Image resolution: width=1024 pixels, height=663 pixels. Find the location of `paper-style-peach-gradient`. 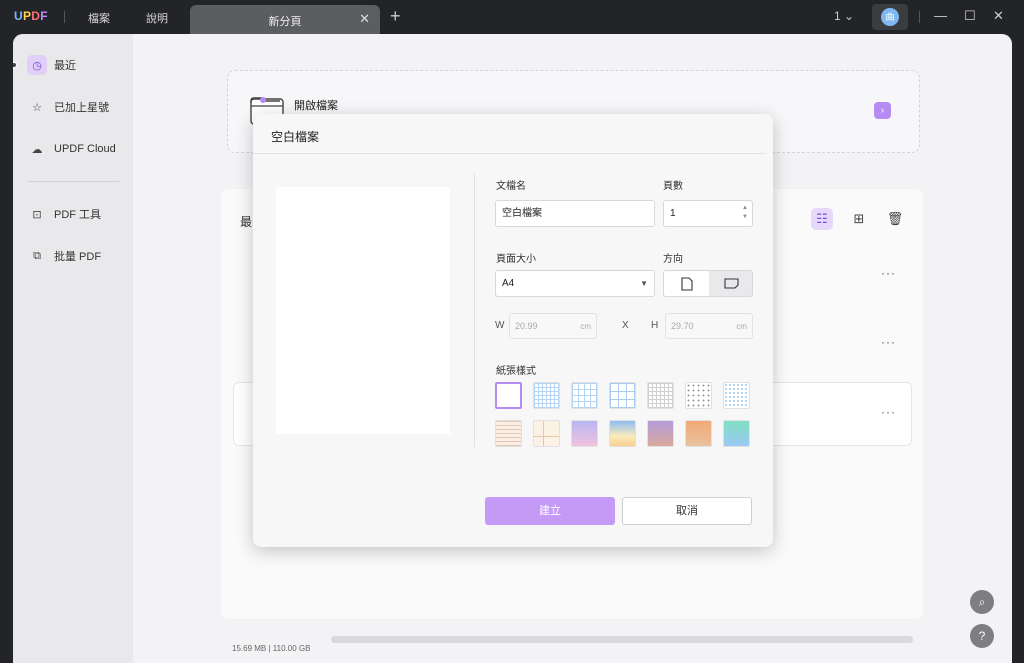

paper-style-peach-gradient is located at coordinates (698, 433).